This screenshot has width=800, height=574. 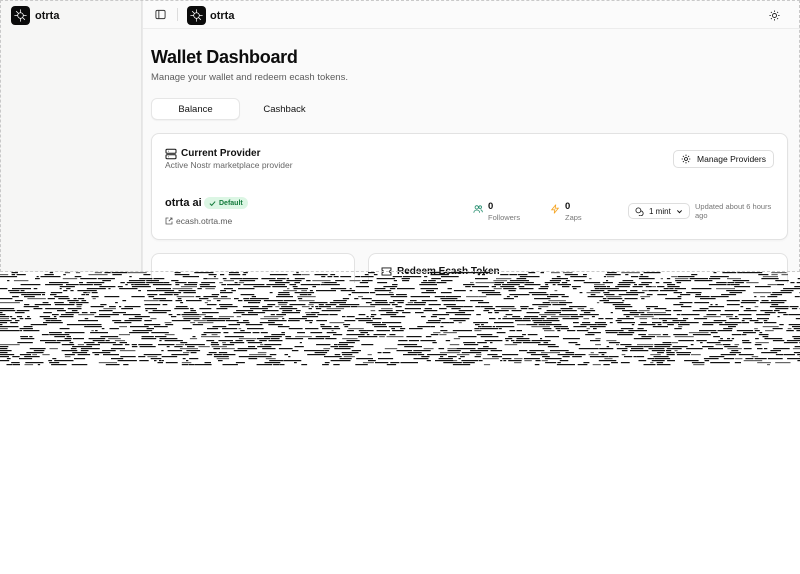 What do you see at coordinates (284, 109) in the screenshot?
I see `tab-cashback: Cashback` at bounding box center [284, 109].